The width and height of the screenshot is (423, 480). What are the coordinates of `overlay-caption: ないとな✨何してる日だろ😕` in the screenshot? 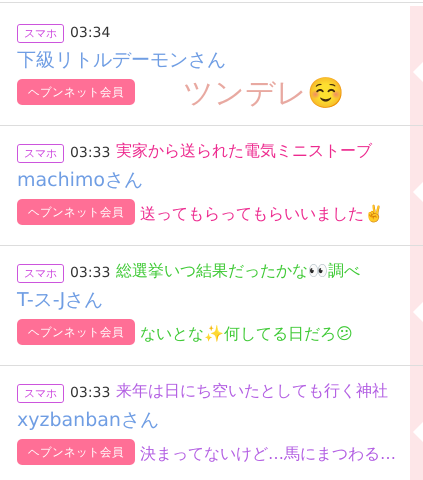 It's located at (246, 334).